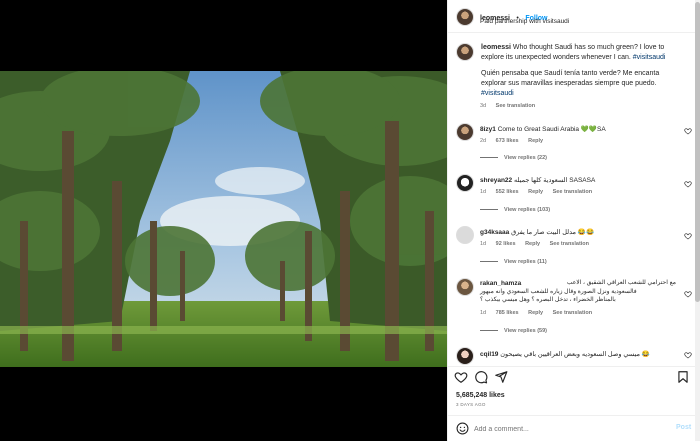  I want to click on author-avatar, so click(465, 17).